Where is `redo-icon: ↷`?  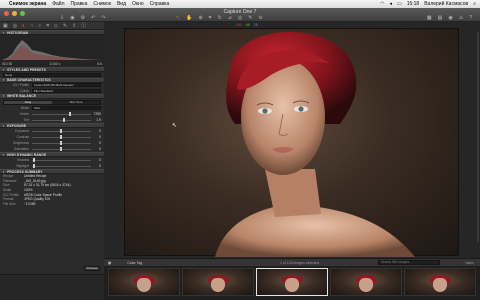
redo-icon: ↷ is located at coordinates (103, 18).